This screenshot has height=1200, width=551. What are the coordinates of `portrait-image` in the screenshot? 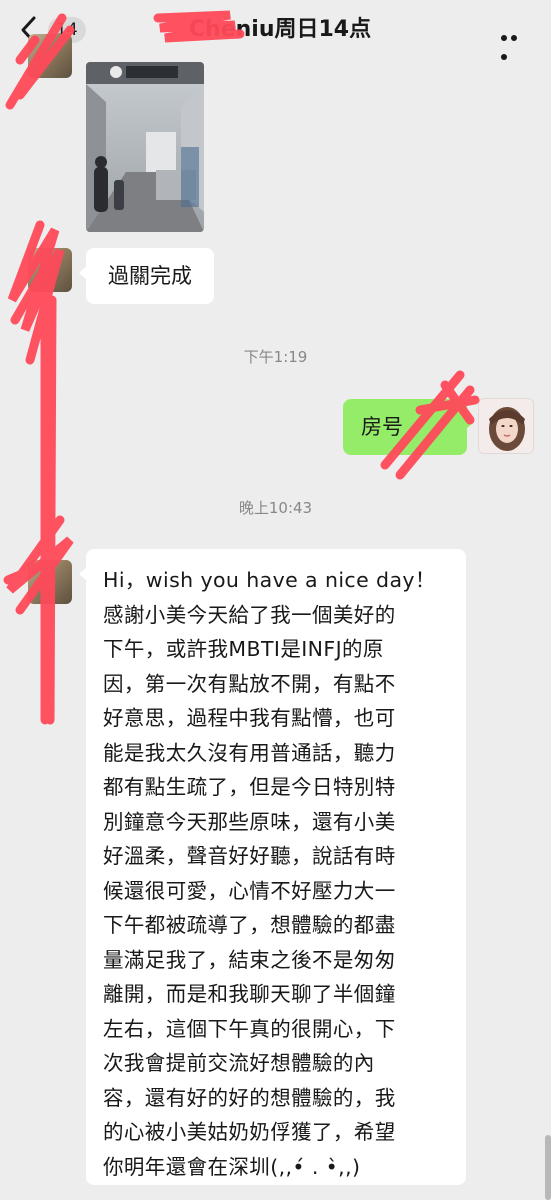 It's located at (506, 426).